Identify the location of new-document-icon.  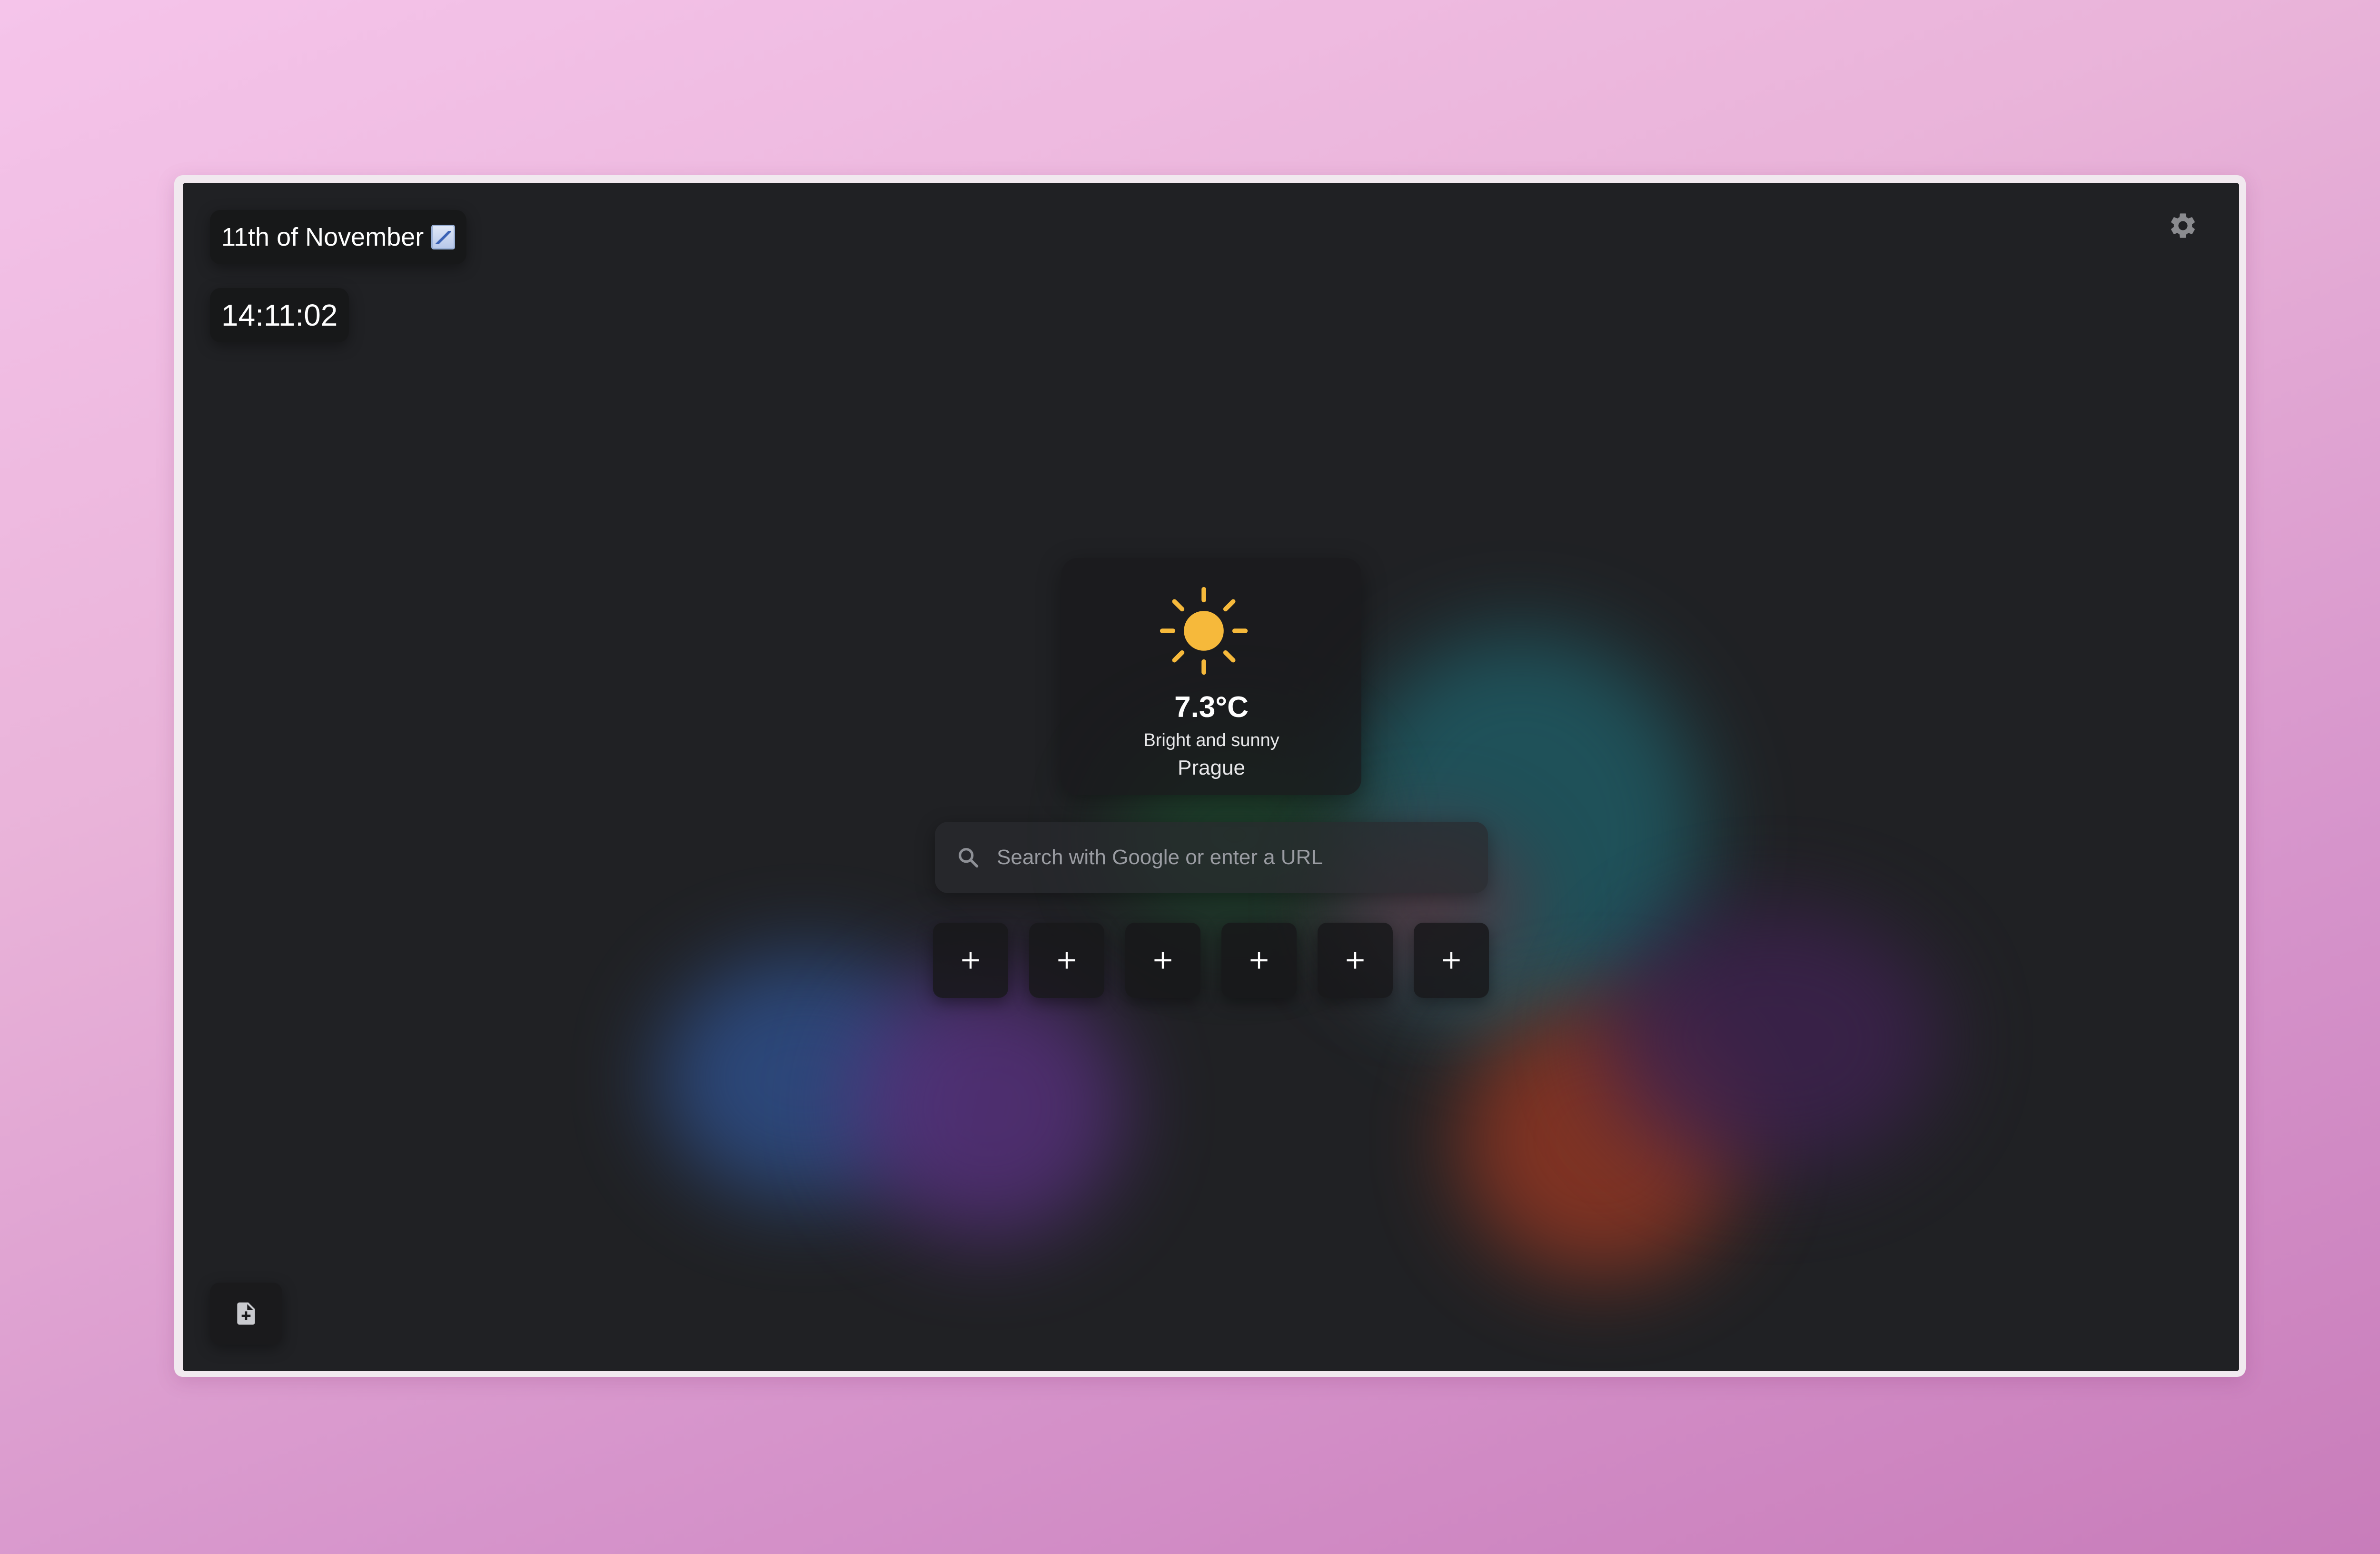
(246, 1313).